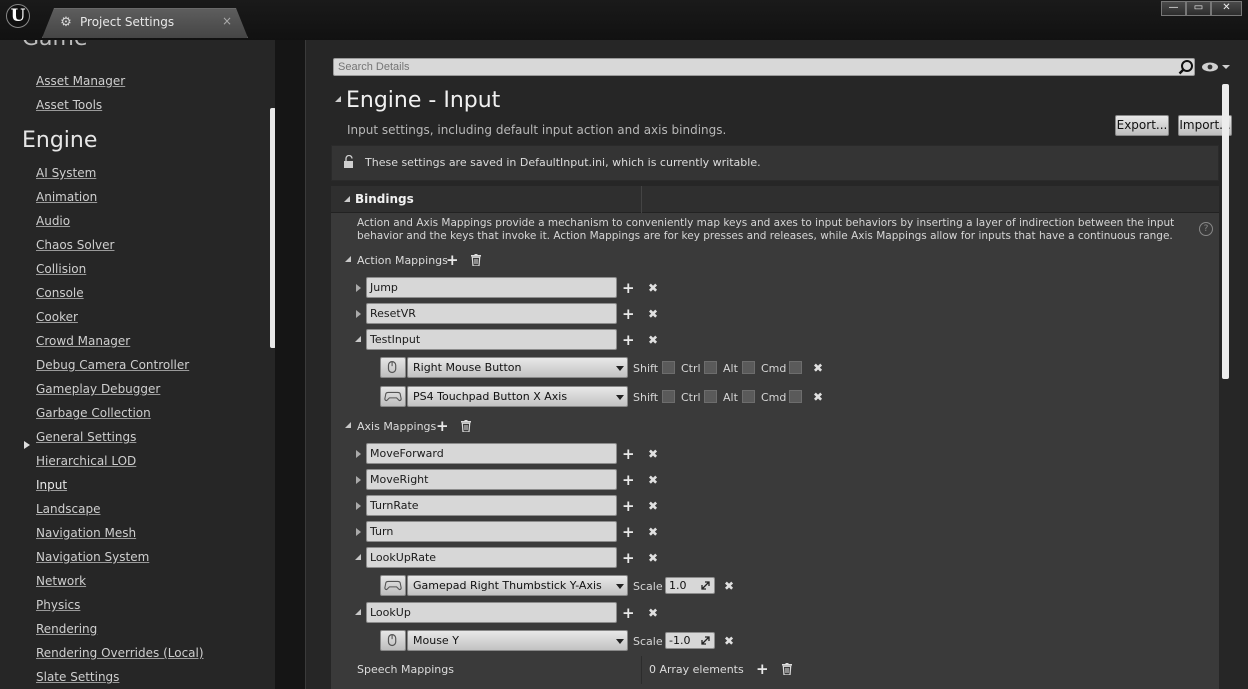  Describe the element at coordinates (359, 506) in the screenshot. I see `expand-turnrate-arrow-icon` at that location.